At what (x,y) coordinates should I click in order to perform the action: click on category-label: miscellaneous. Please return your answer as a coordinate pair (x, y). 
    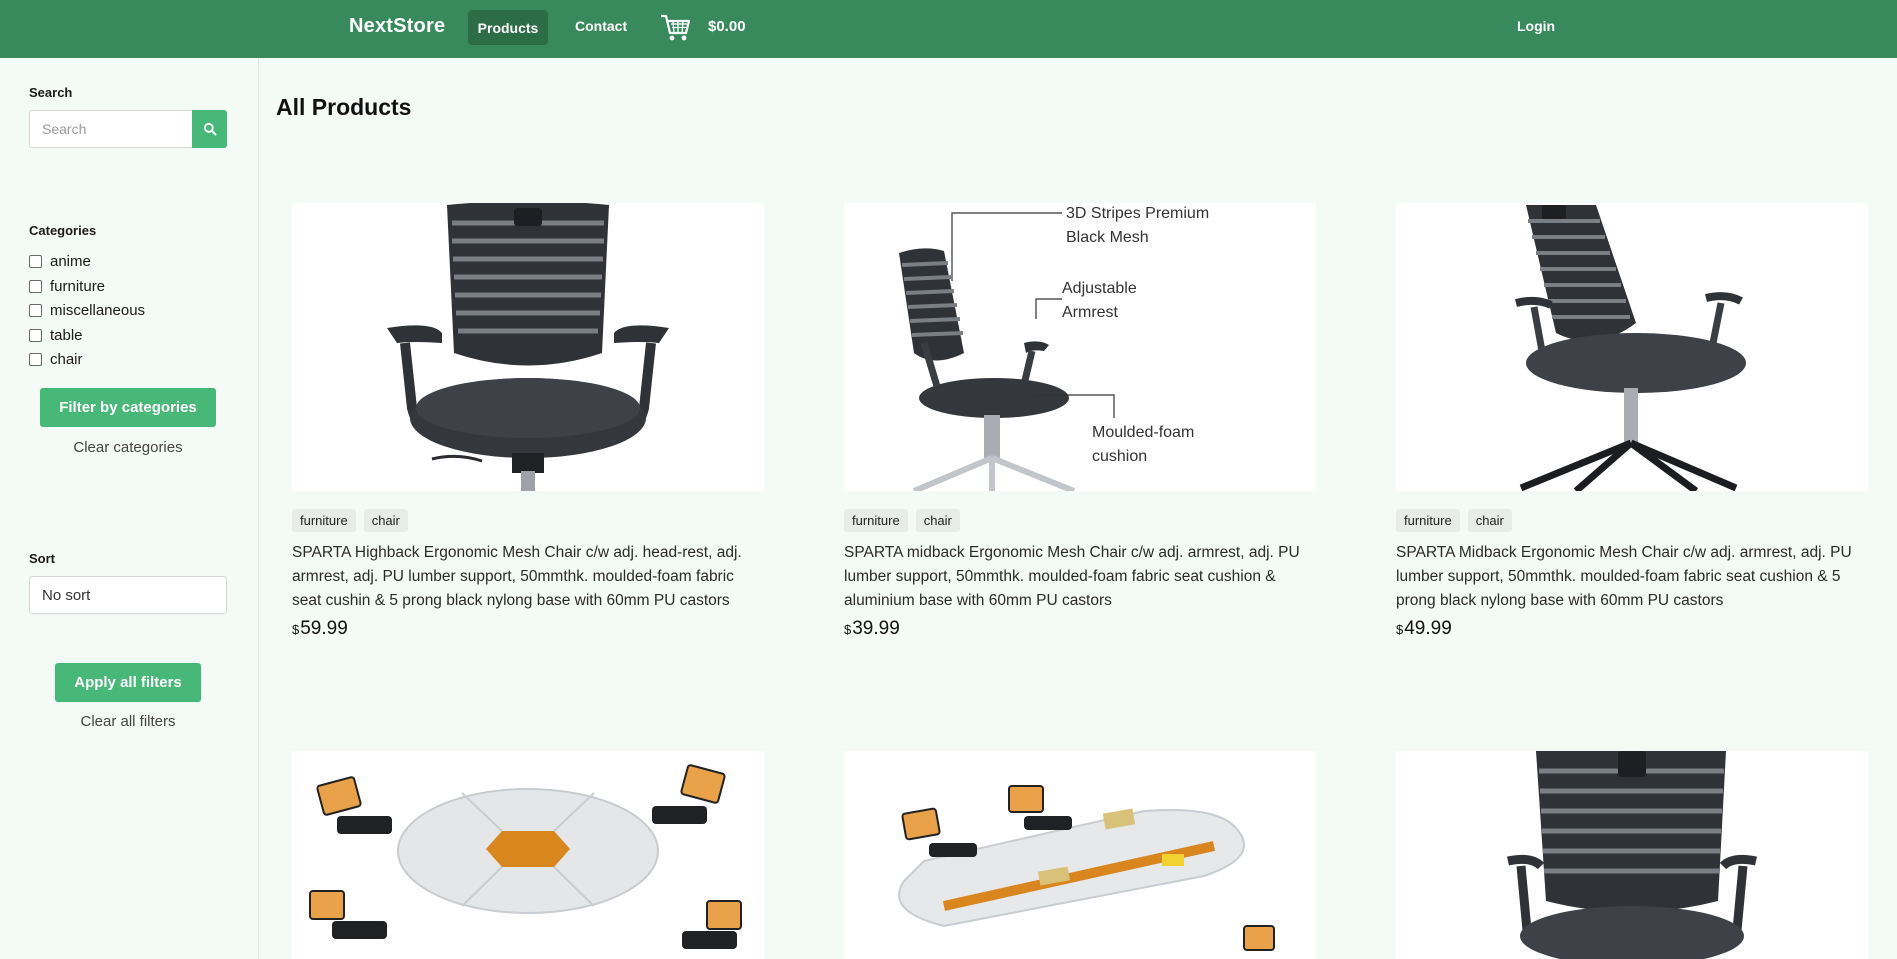
    Looking at the image, I should click on (98, 310).